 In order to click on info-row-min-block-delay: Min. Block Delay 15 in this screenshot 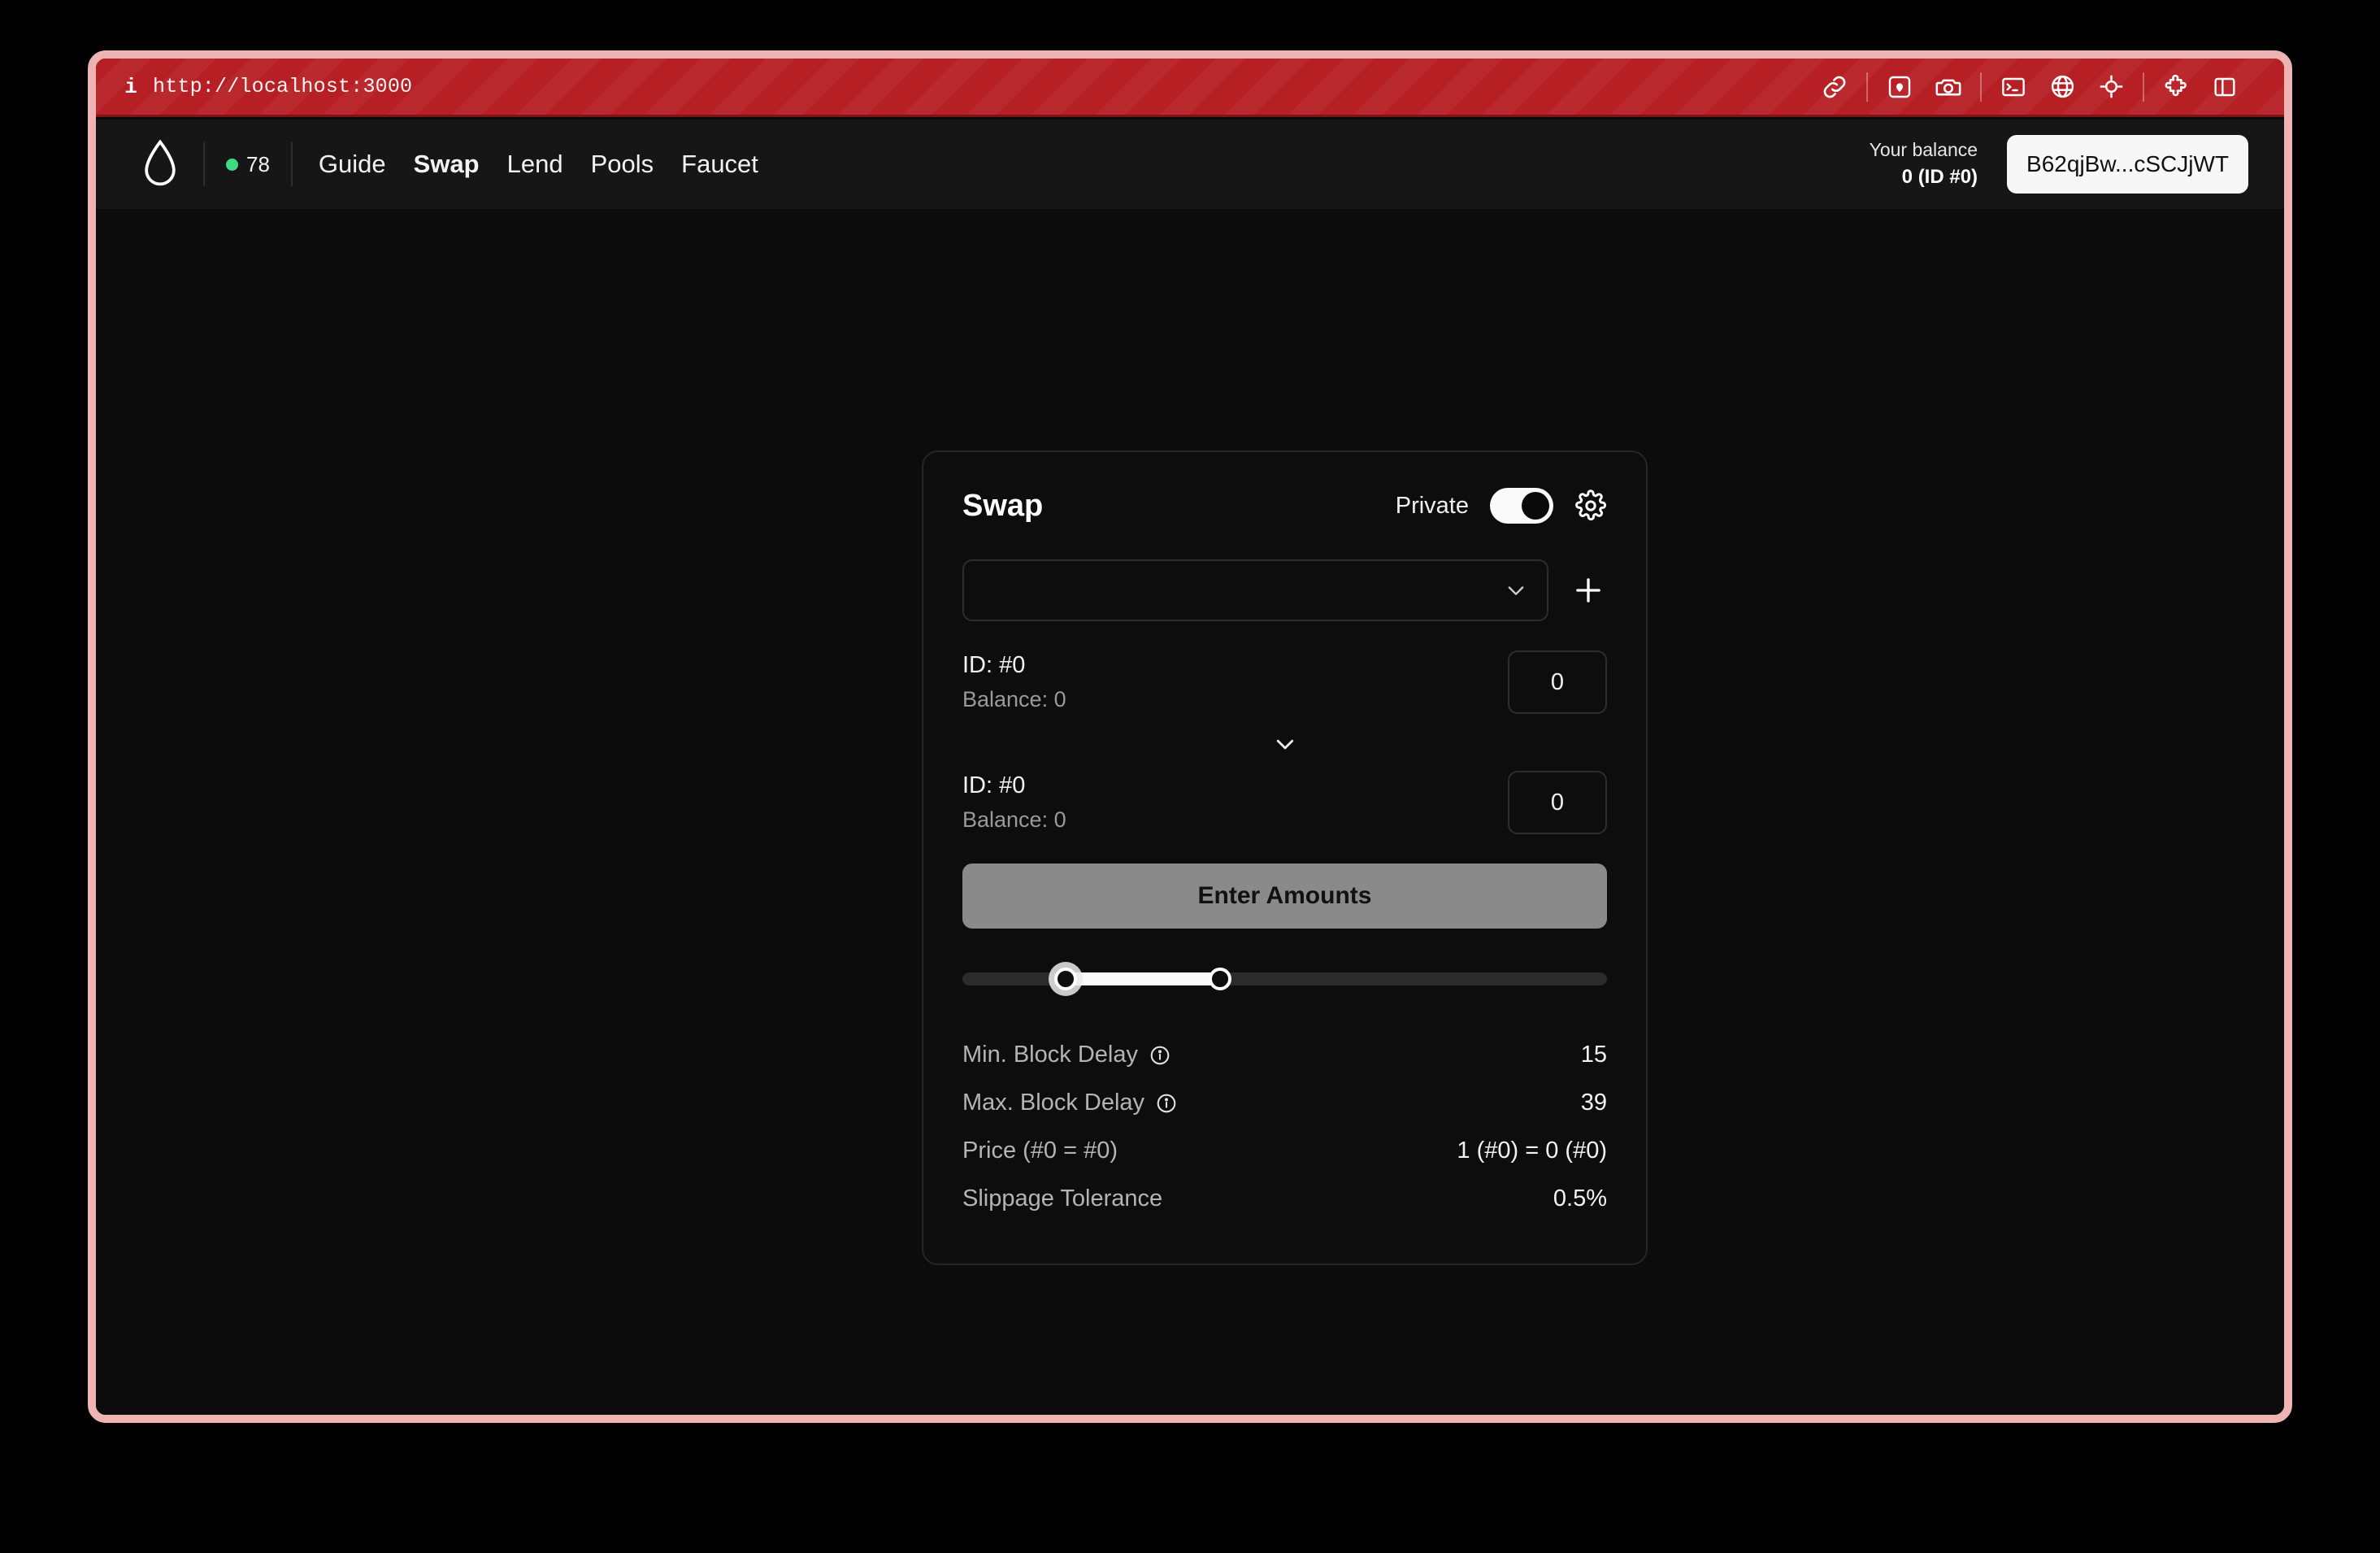, I will do `click(1284, 1055)`.